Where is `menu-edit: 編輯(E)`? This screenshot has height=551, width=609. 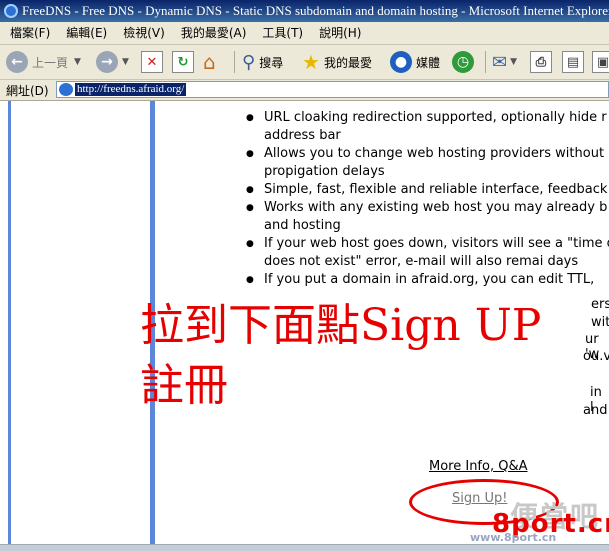 menu-edit: 編輯(E) is located at coordinates (84, 33).